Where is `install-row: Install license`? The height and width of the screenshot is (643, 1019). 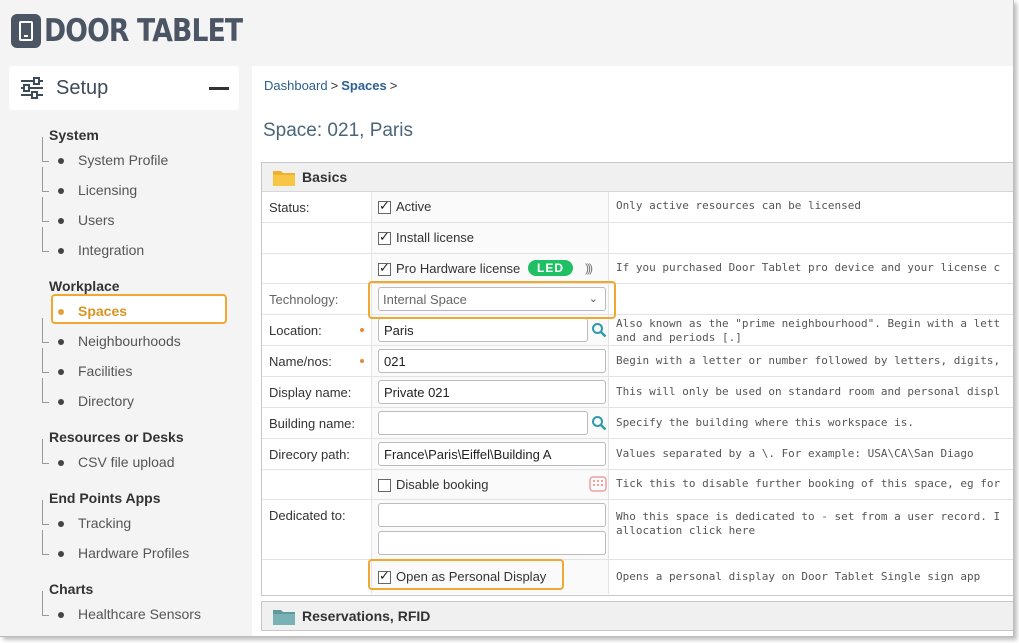
install-row: Install license is located at coordinates (637, 238).